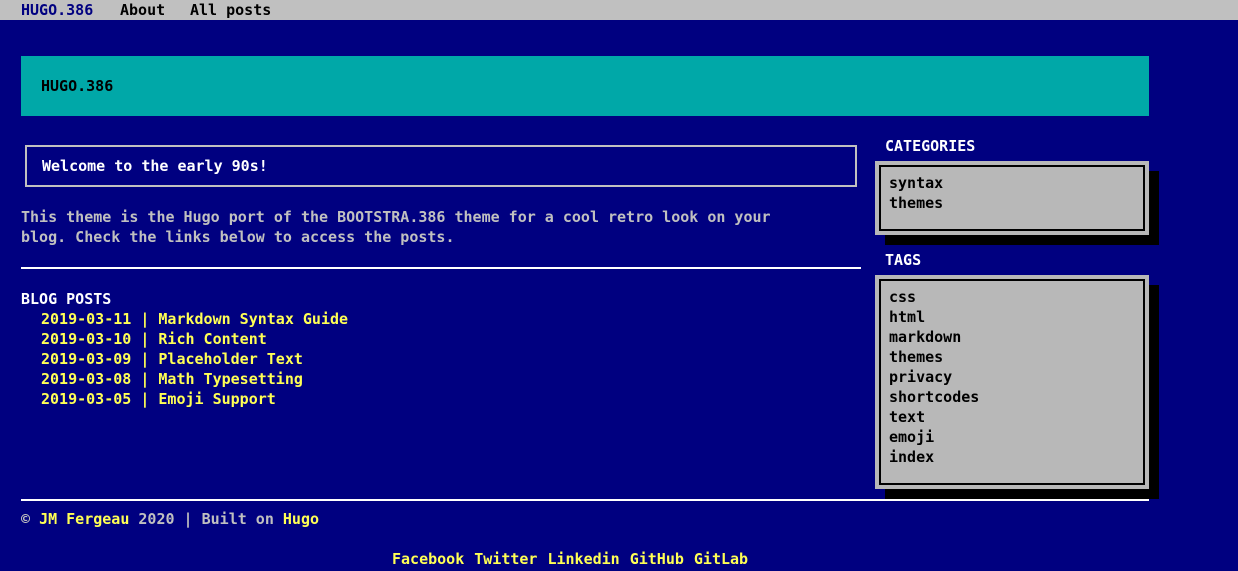 Image resolution: width=1238 pixels, height=571 pixels. Describe the element at coordinates (585, 500) in the screenshot. I see `footer-divider` at that location.